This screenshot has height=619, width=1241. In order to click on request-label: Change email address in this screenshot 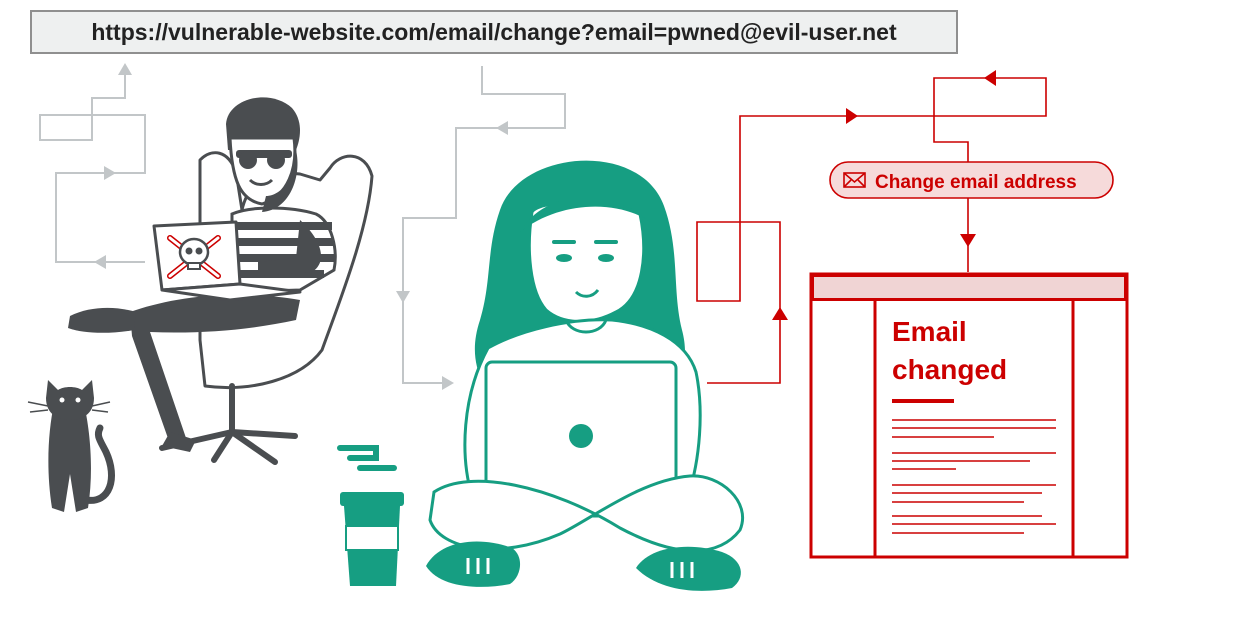, I will do `click(976, 182)`.